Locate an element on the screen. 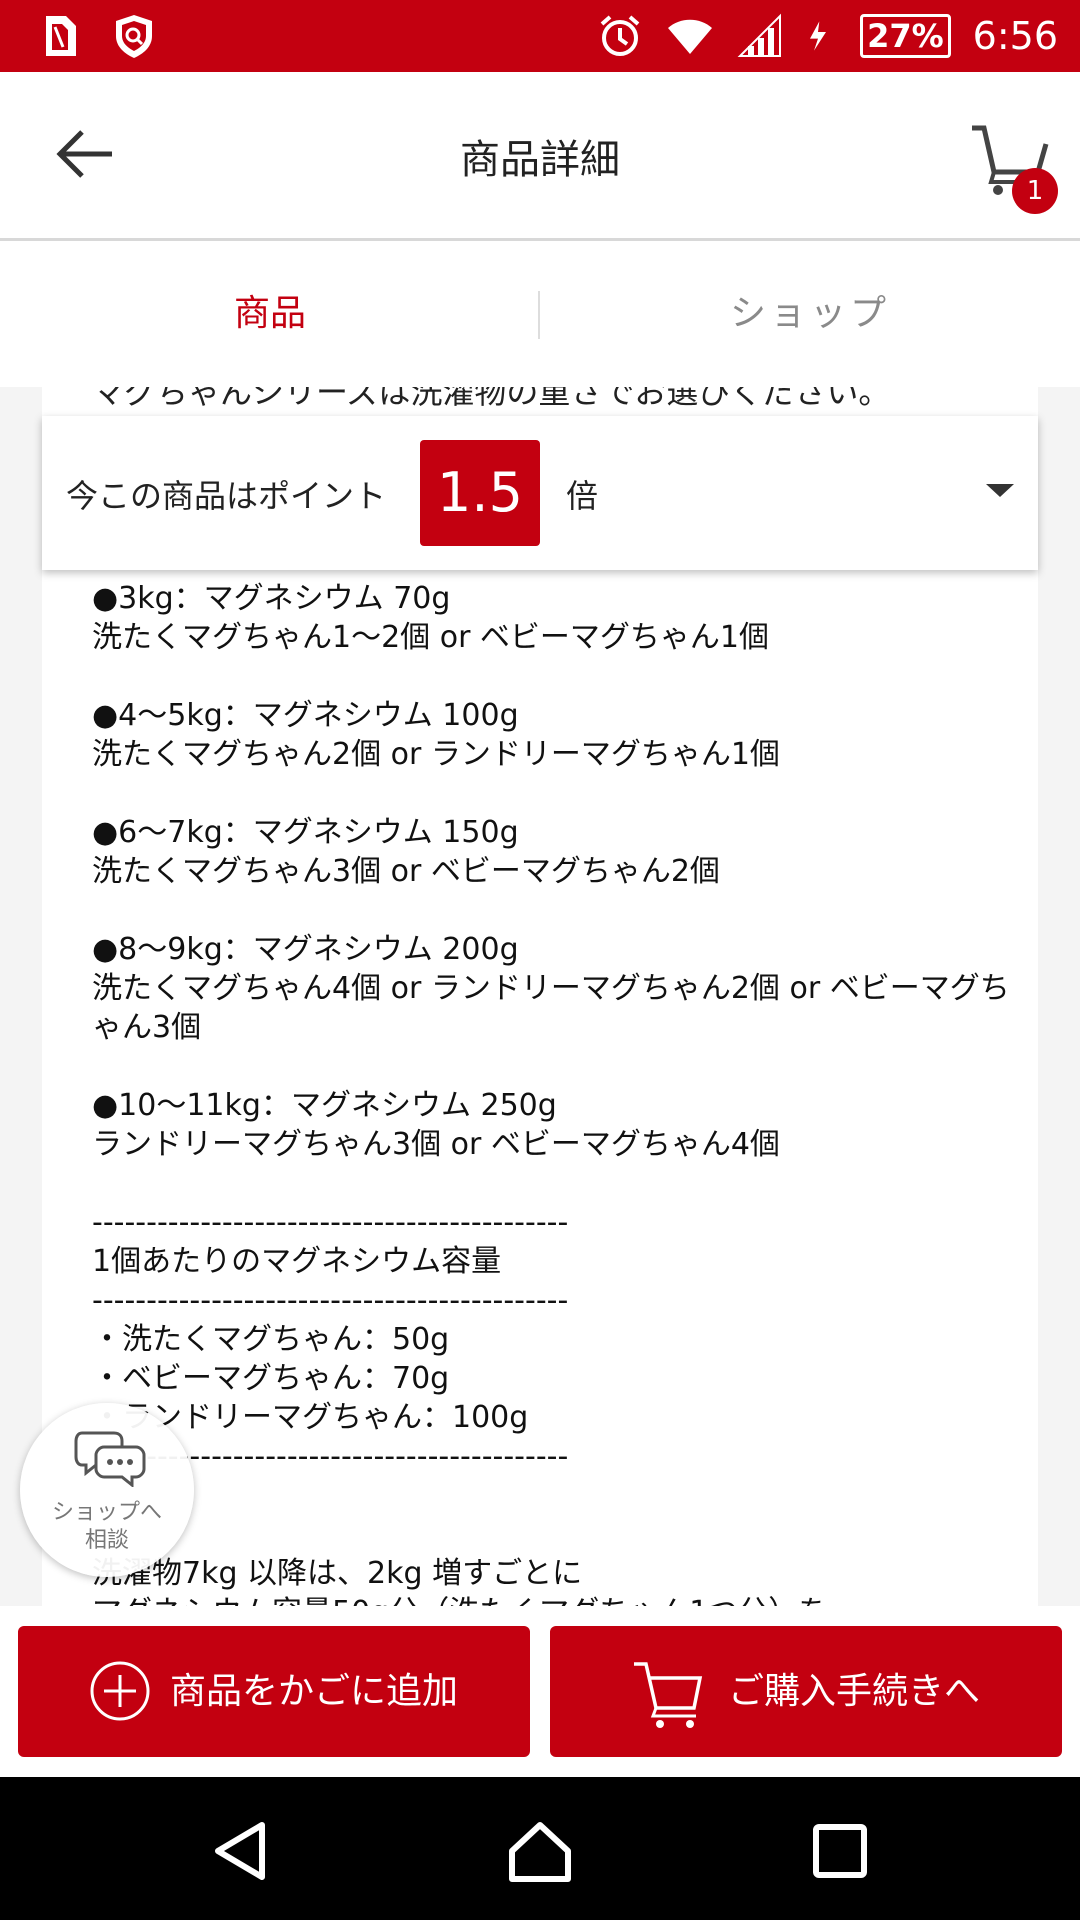  alarm-icon is located at coordinates (620, 35).